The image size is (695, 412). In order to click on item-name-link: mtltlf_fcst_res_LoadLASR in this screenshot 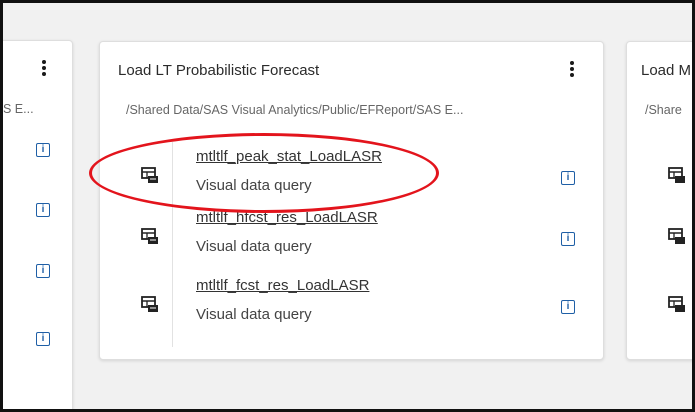, I will do `click(282, 285)`.